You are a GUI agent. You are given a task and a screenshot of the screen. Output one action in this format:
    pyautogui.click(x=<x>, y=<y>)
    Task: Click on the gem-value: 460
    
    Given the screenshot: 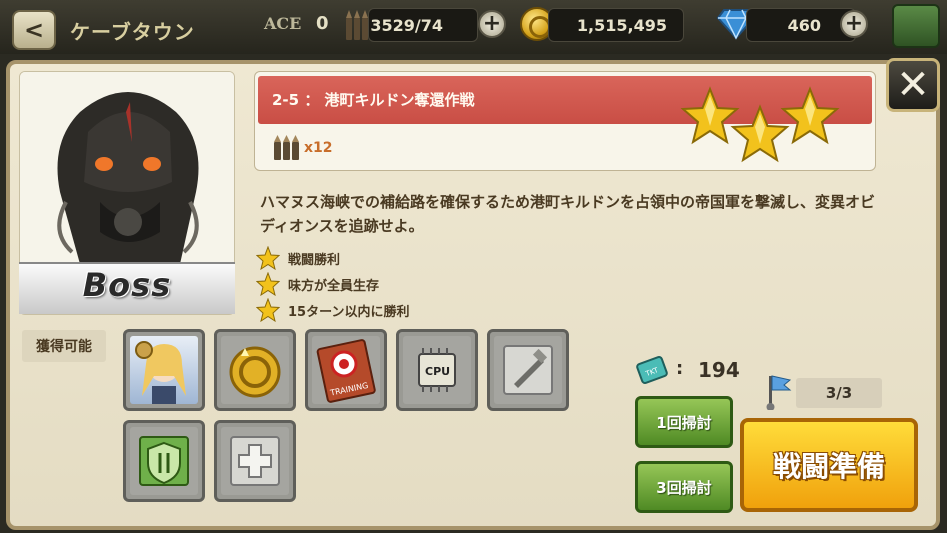 What is the action you would take?
    pyautogui.click(x=804, y=25)
    